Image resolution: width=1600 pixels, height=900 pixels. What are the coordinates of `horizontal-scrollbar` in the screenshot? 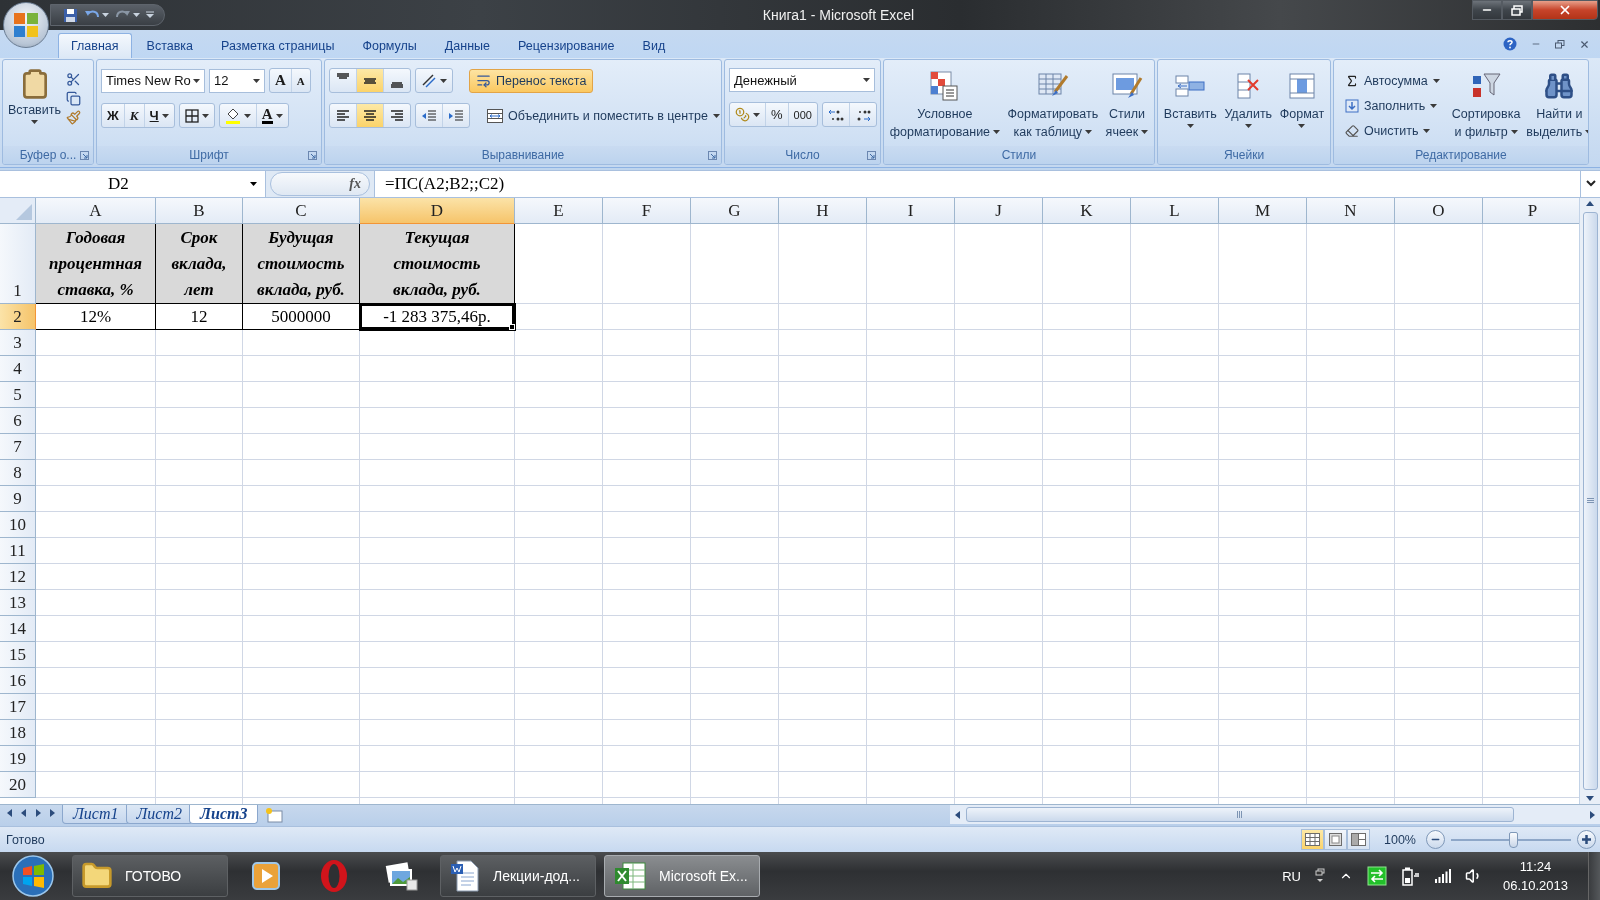 It's located at (1275, 814).